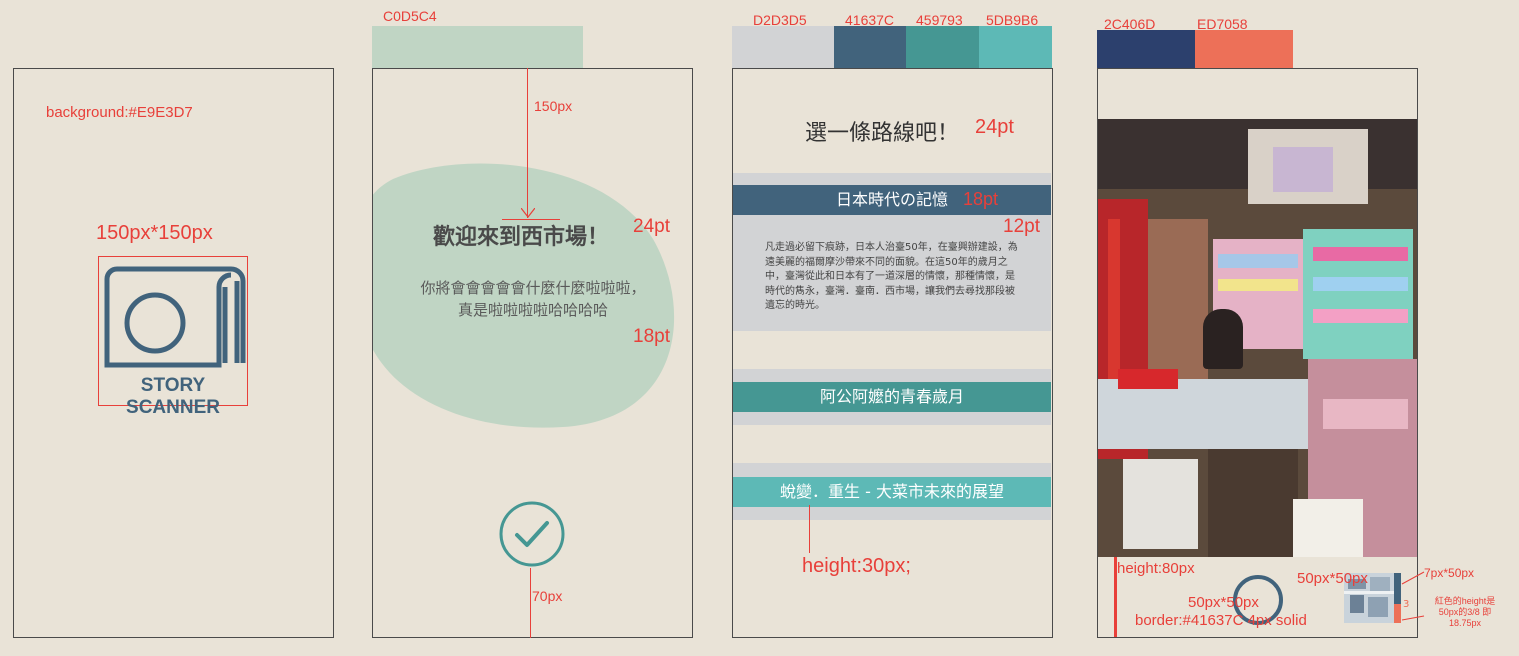  Describe the element at coordinates (1244, 49) in the screenshot. I see `swatch-coral` at that location.